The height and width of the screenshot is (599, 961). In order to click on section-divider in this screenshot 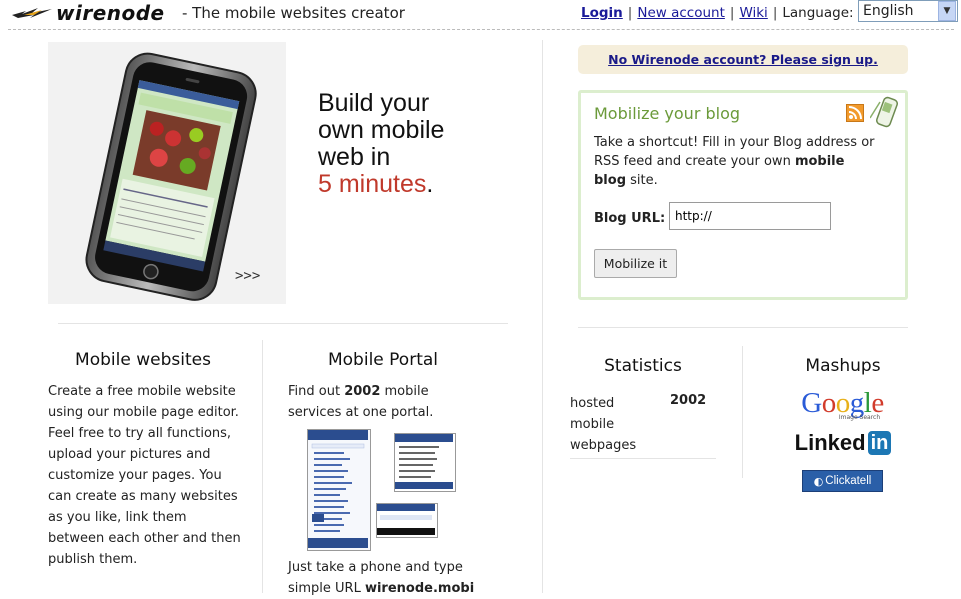, I will do `click(262, 466)`.